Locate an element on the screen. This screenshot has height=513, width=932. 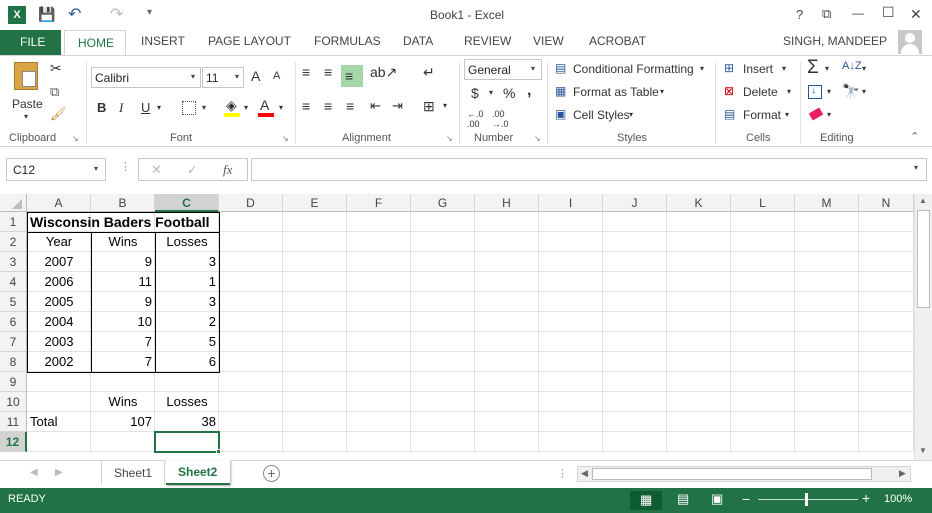
row-header-9: 9 is located at coordinates (13, 382).